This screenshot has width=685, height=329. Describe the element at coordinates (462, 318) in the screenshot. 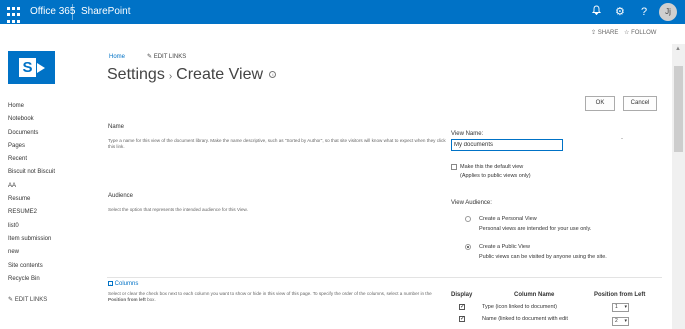

I see `column-name-checkbox` at that location.